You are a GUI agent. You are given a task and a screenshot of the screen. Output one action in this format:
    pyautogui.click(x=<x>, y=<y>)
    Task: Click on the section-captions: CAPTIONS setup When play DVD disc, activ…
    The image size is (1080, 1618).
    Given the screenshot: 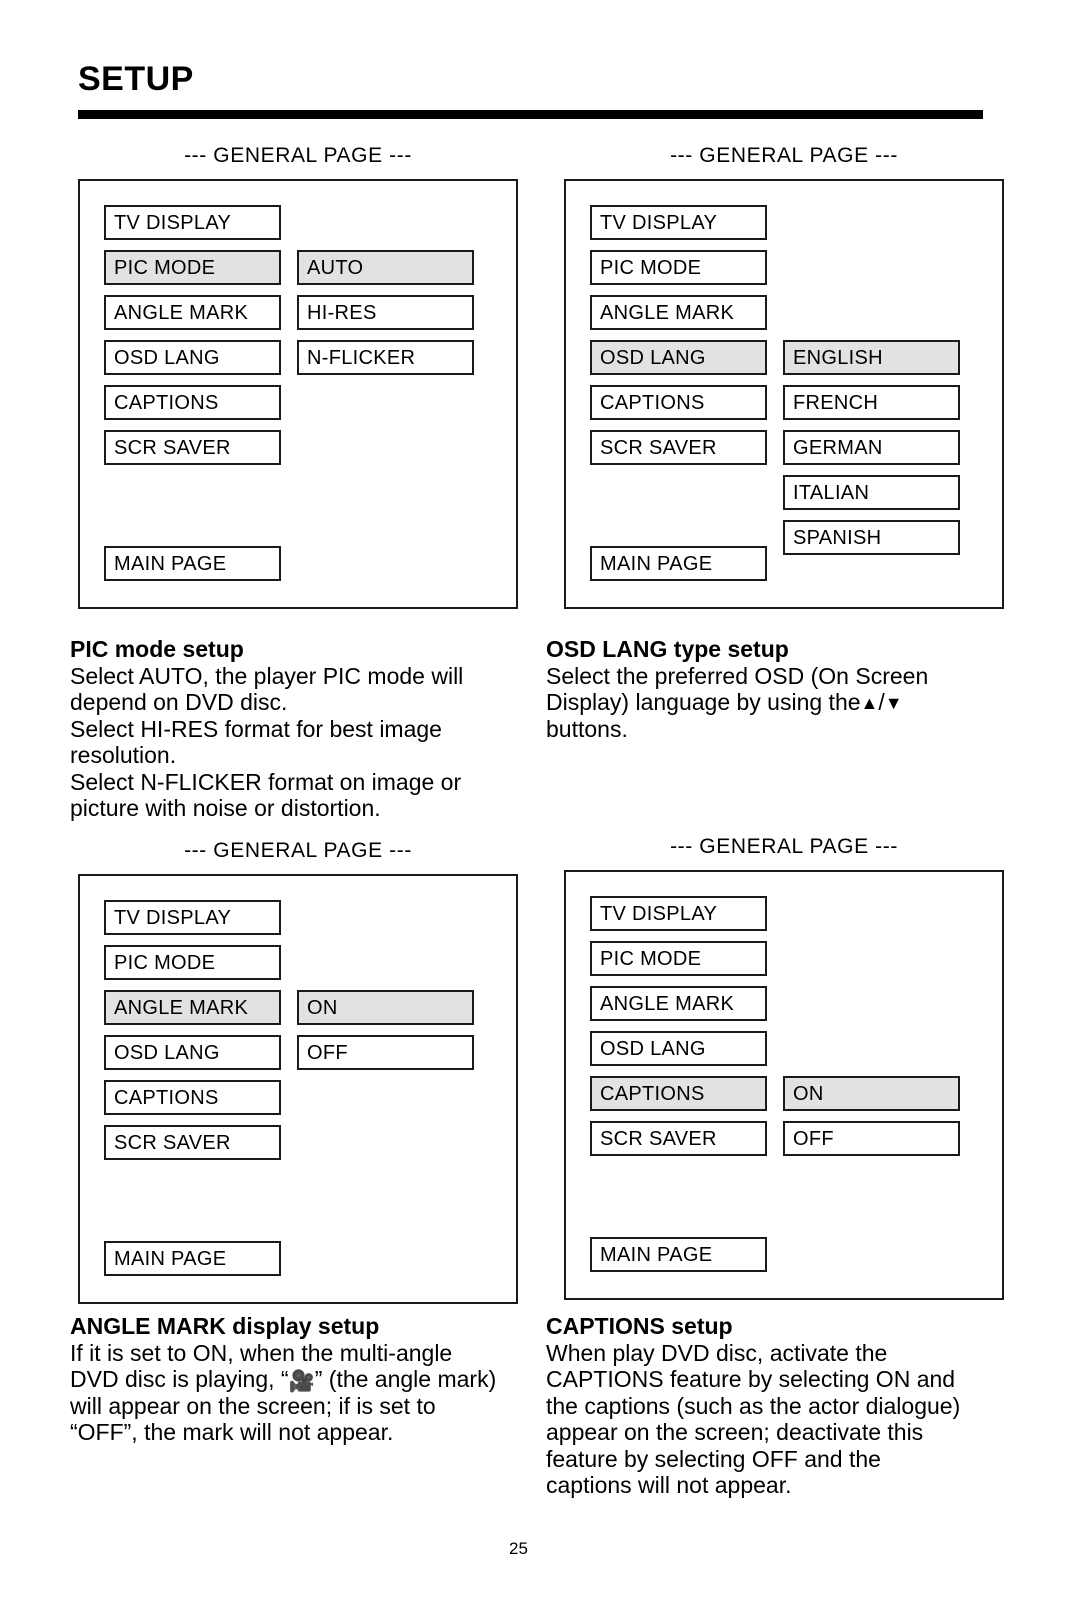 What is the action you would take?
    pyautogui.click(x=786, y=1406)
    